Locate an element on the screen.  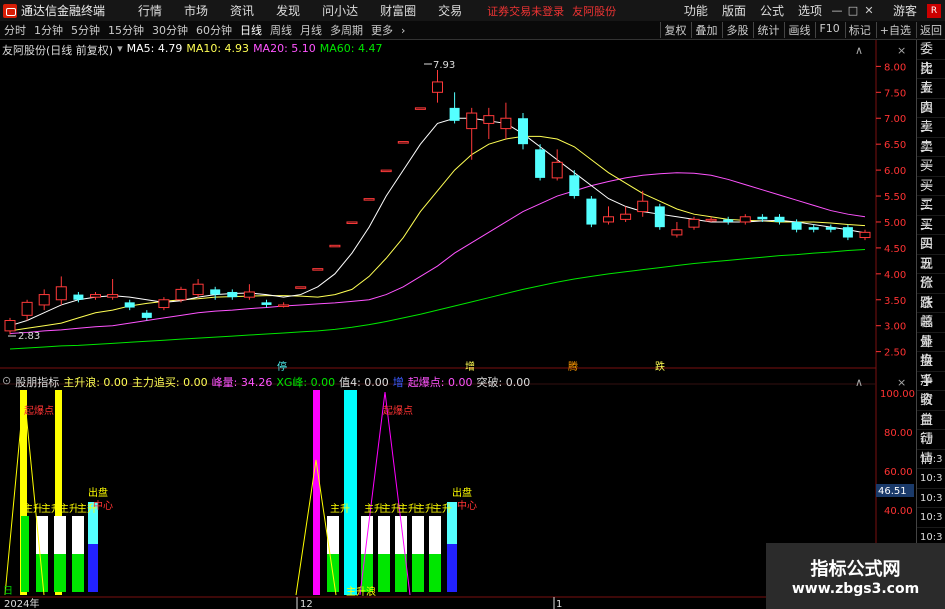
menu-ask-xiaoda: 问小达 is located at coordinates (340, 10).